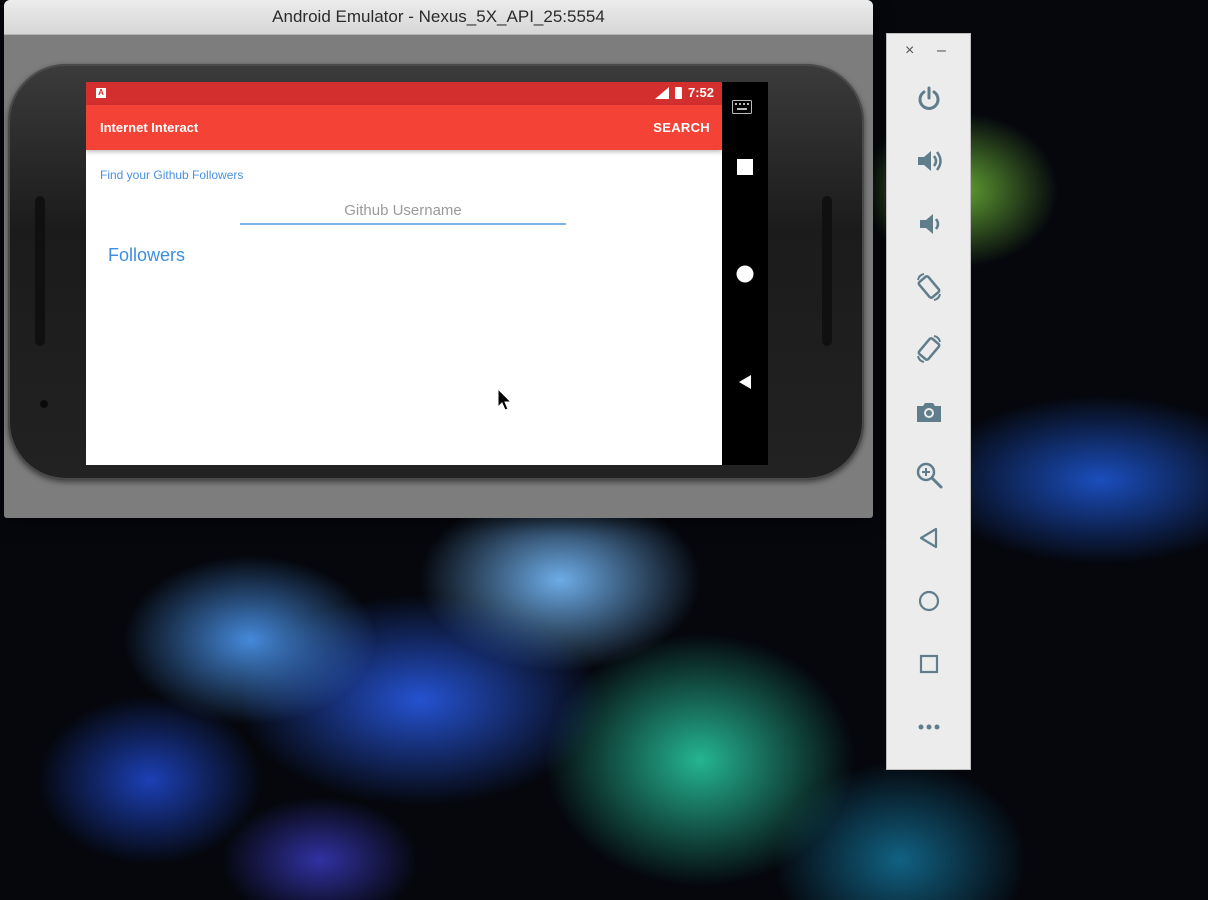 This screenshot has width=1208, height=900. Describe the element at coordinates (941, 51) in the screenshot. I see `minimize-icon: –` at that location.